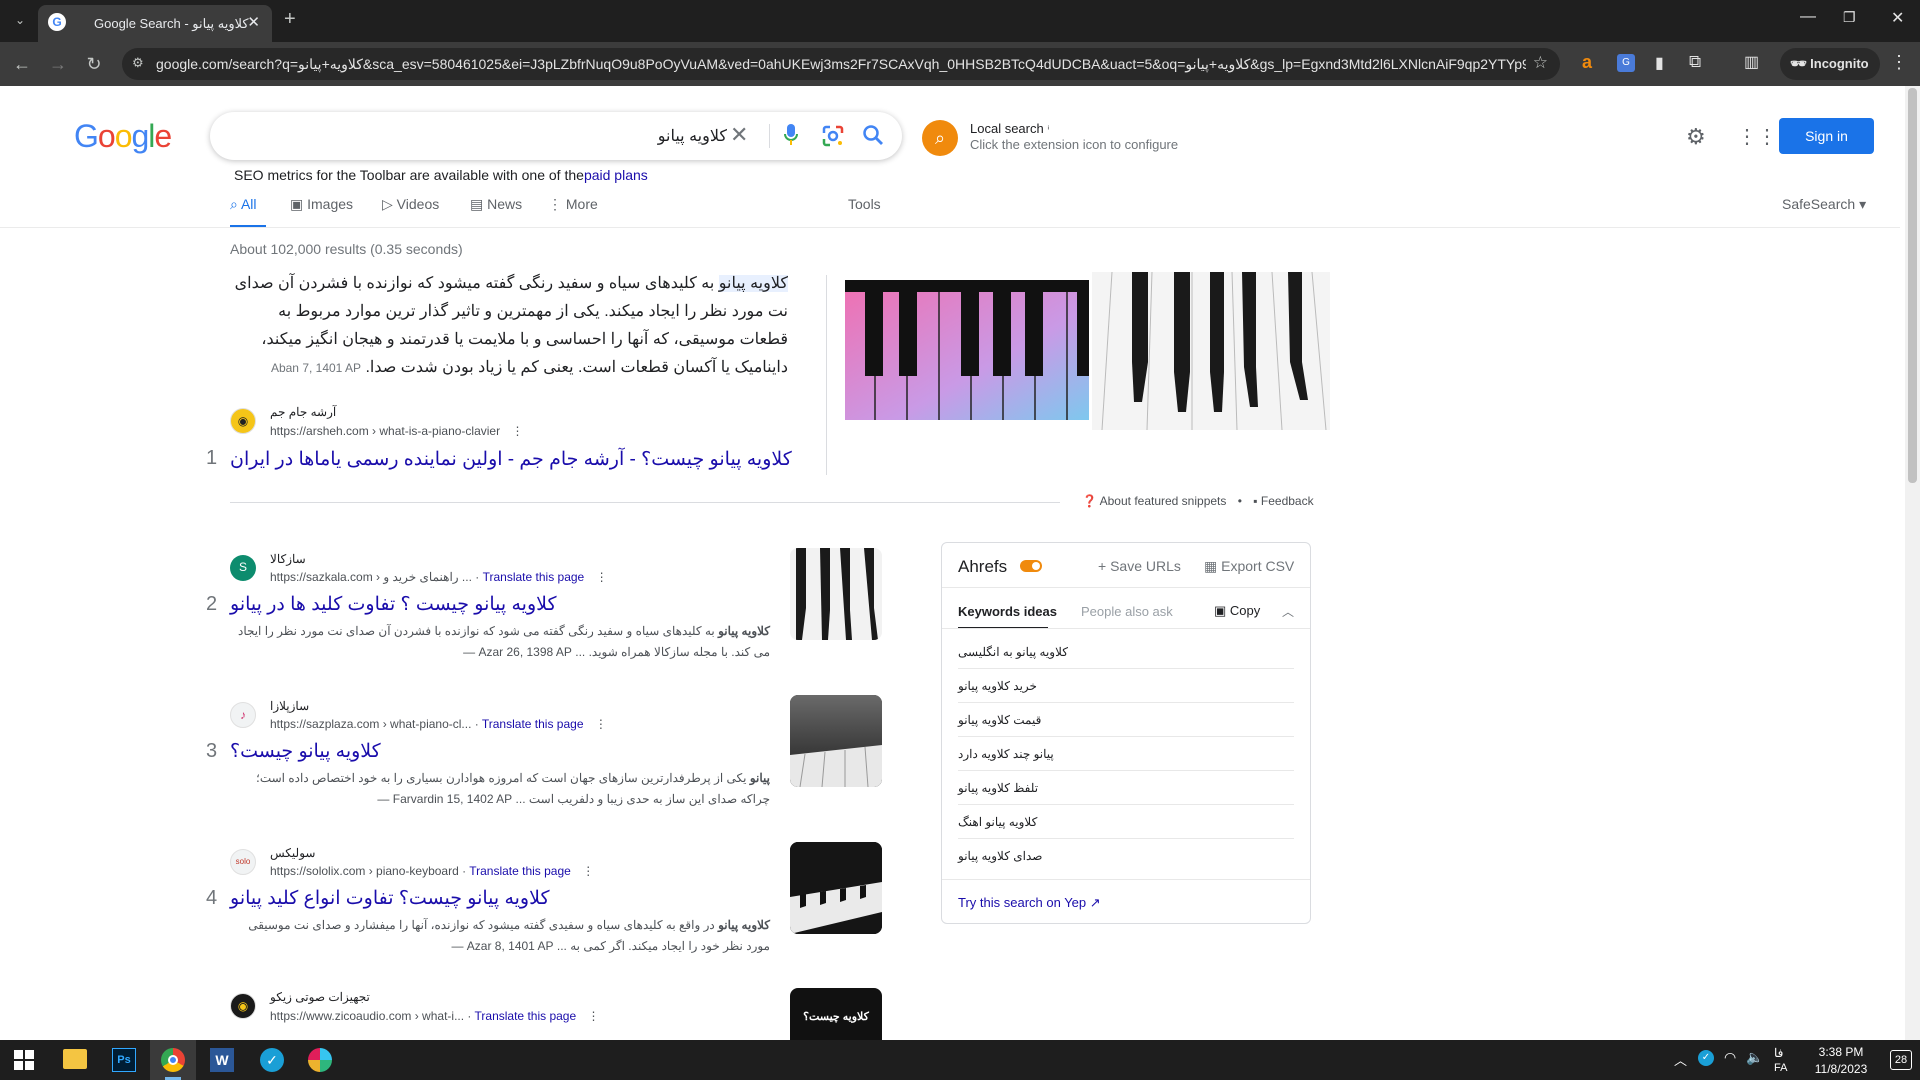 This screenshot has width=1920, height=1080. I want to click on word-icon: W, so click(222, 1060).